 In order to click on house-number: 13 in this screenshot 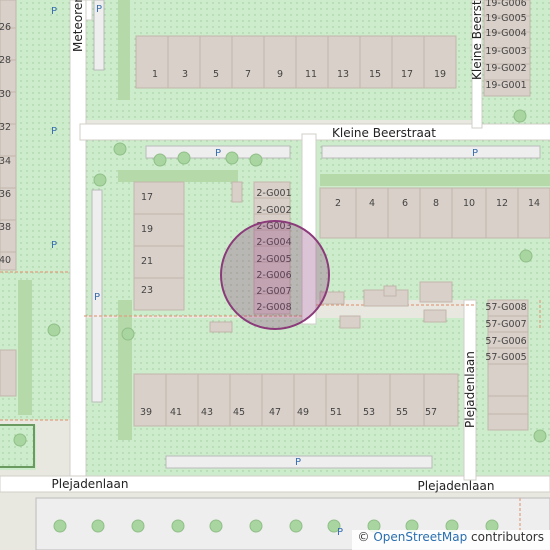, I will do `click(343, 74)`.